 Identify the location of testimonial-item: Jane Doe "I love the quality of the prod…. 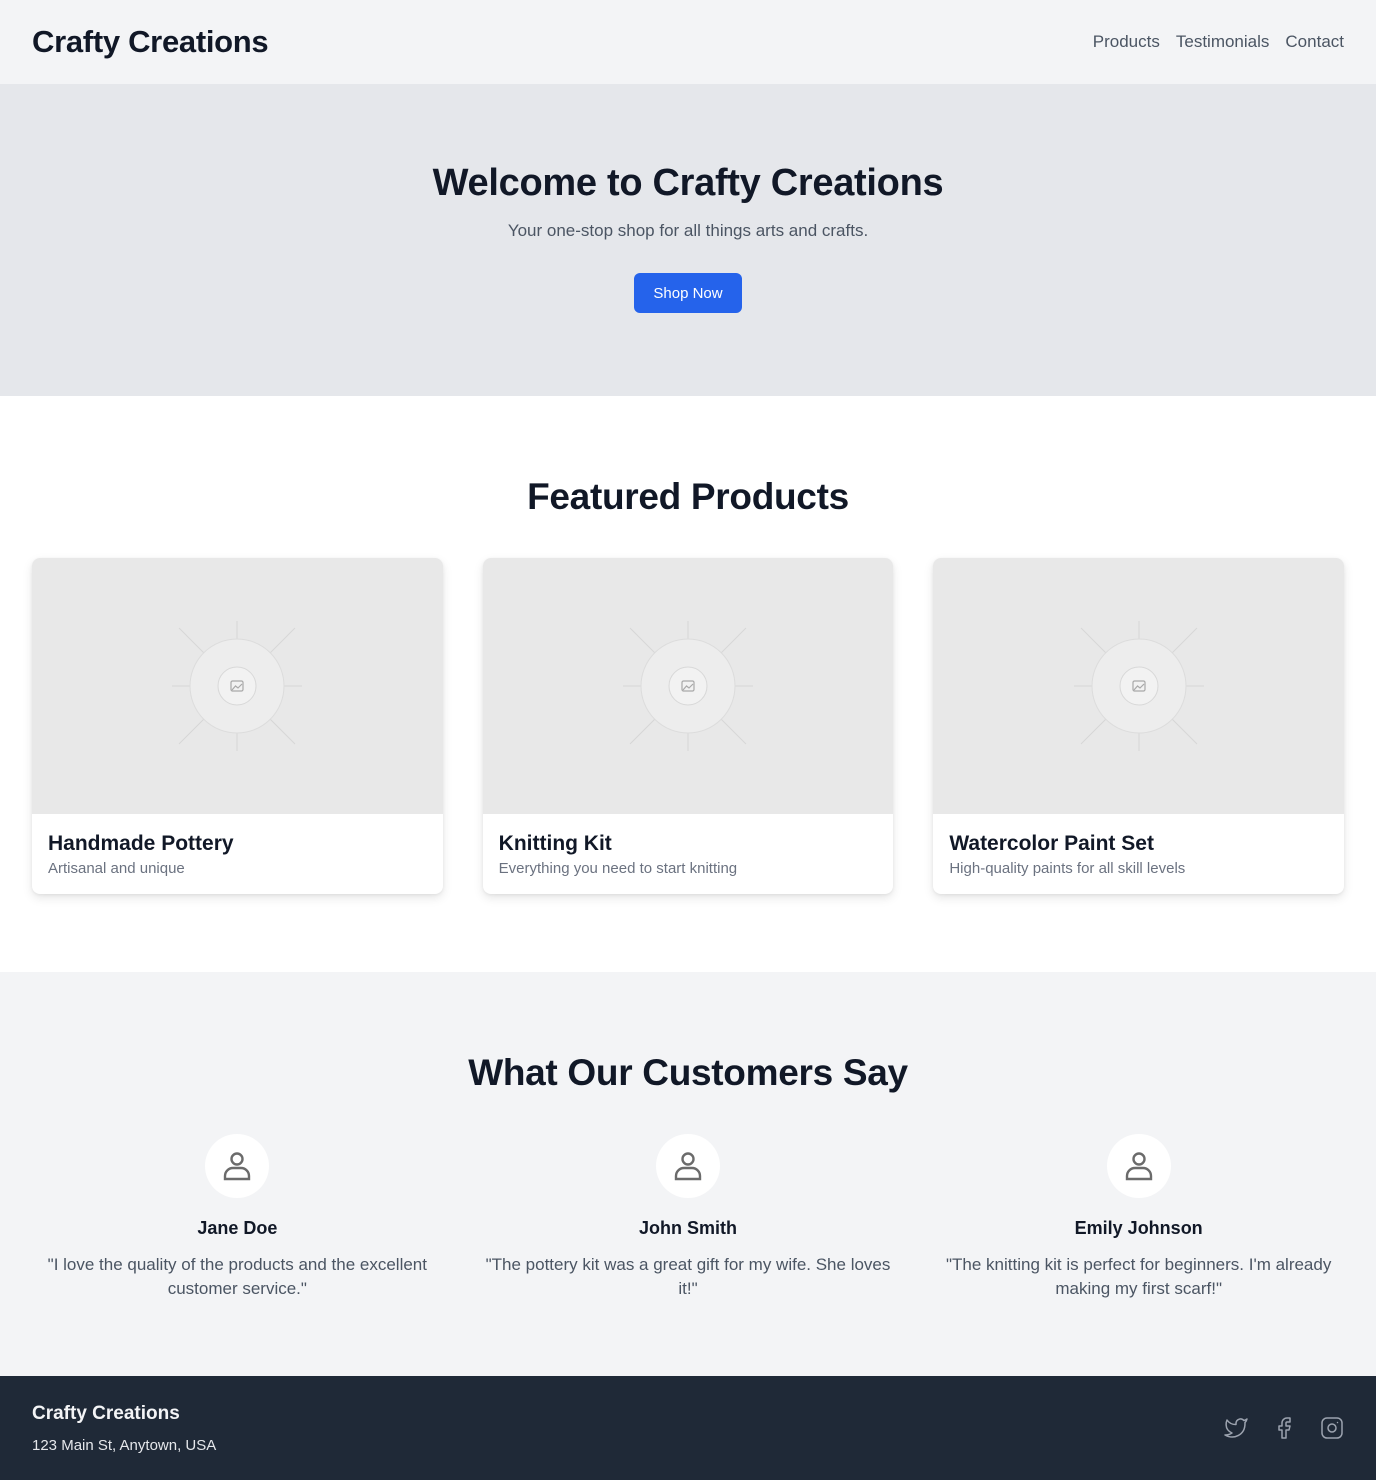
(237, 1217).